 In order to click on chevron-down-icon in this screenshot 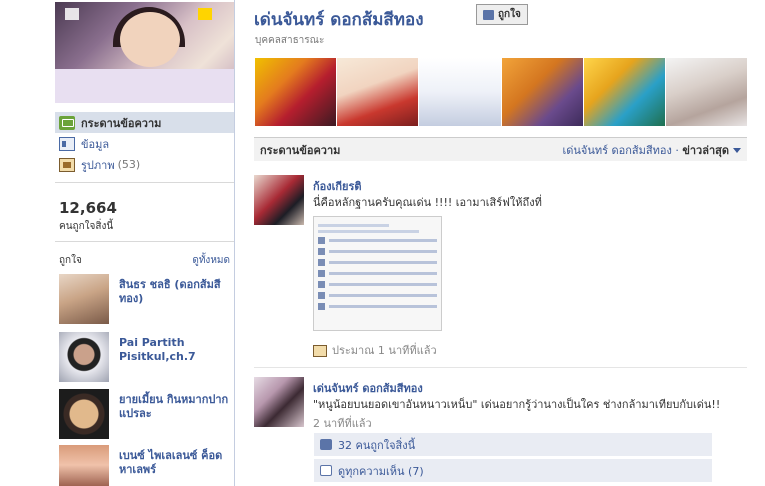, I will do `click(737, 150)`.